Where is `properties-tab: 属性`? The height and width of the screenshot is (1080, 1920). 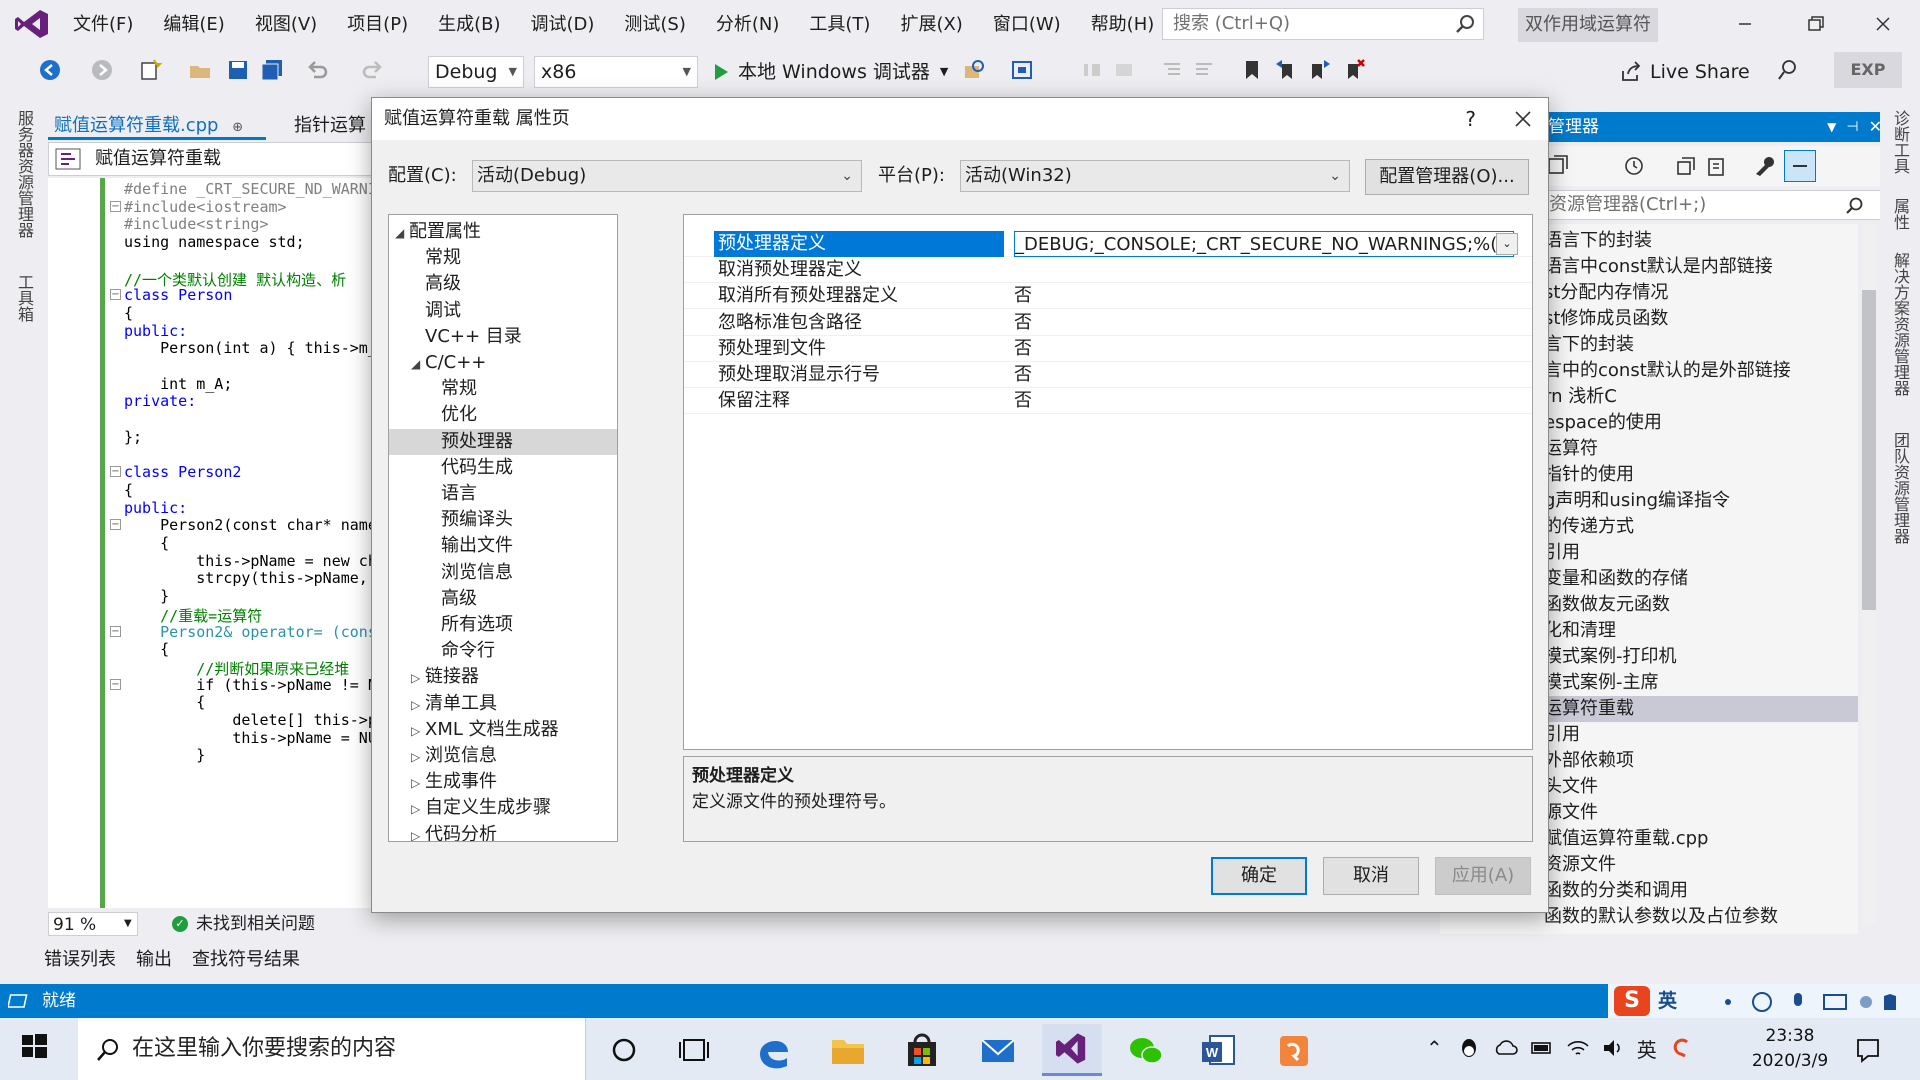 properties-tab: 属性 is located at coordinates (1900, 214).